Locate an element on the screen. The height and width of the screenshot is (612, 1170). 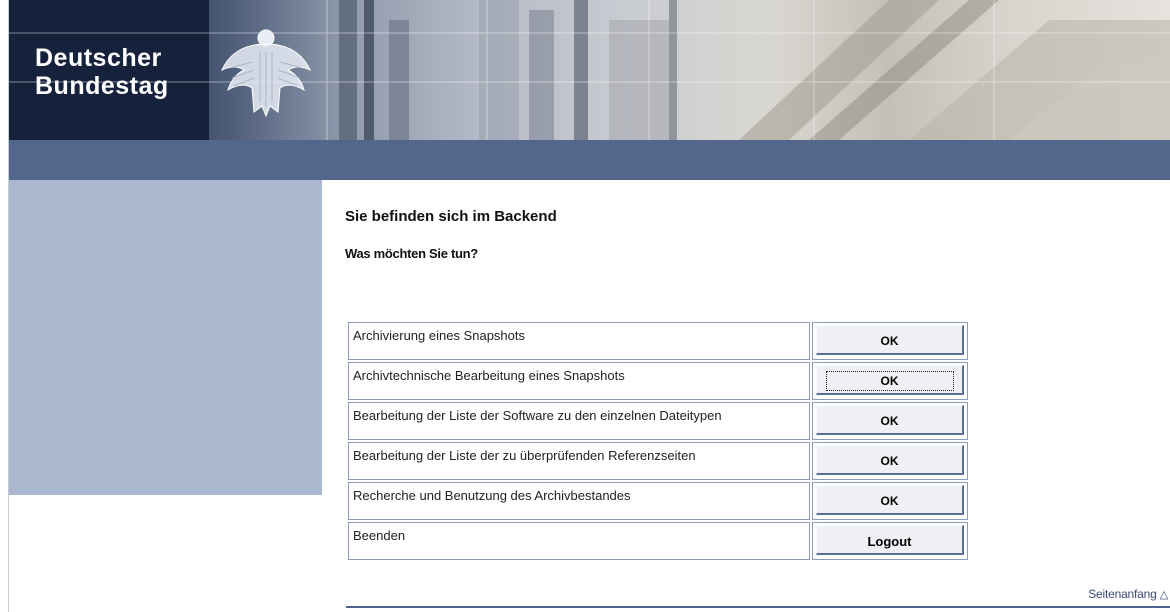
table-row: Archivierung eines Snapshots OK is located at coordinates (658, 341).